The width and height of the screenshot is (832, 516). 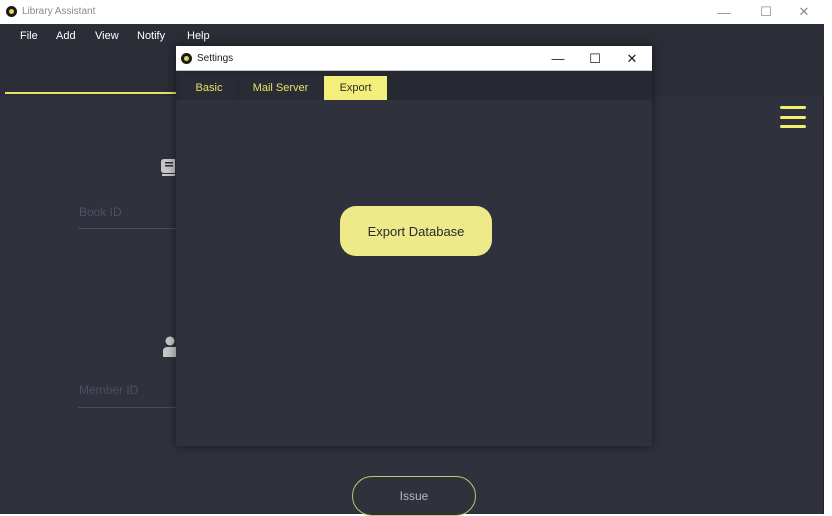 What do you see at coordinates (355, 88) in the screenshot?
I see `tab-export: Export` at bounding box center [355, 88].